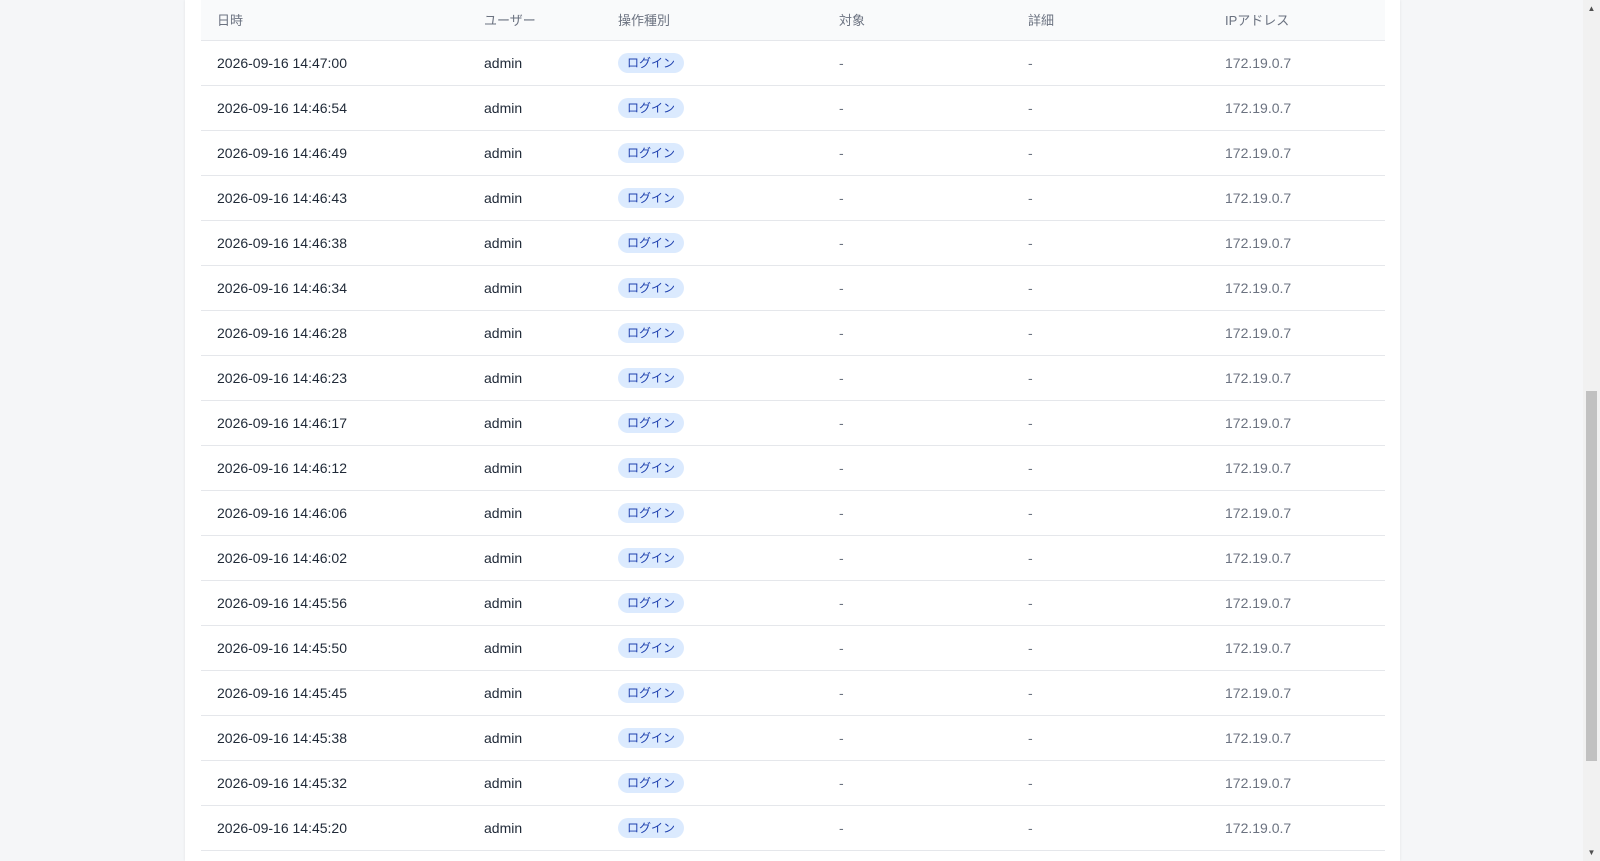  I want to click on table-row: 2026-09-16 14:47:00 admin ログイン - -172.19.0.7, so click(793, 63).